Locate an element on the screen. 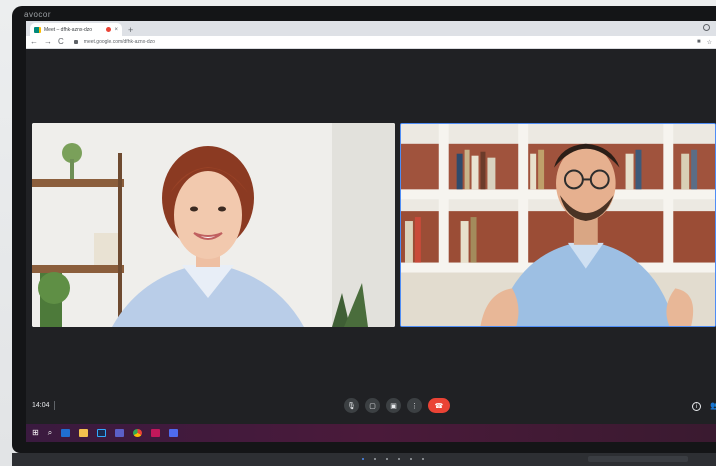  file-explorer-icon is located at coordinates (84, 433).